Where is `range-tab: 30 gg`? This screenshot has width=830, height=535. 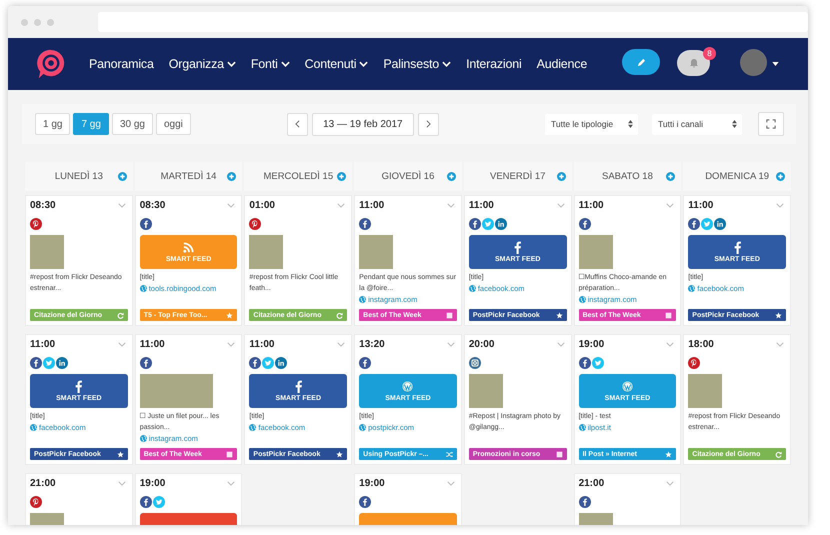
range-tab: 30 gg is located at coordinates (132, 124).